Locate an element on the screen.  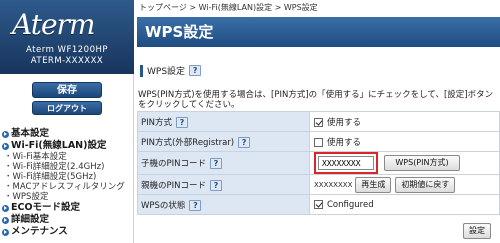
pin-method-label: PIN方式 is located at coordinates (156, 122).